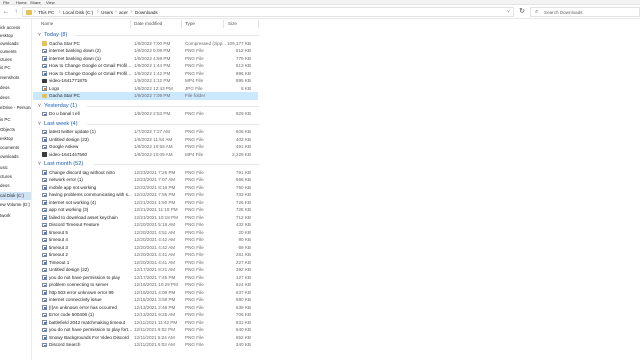 This screenshot has height=360, width=640. What do you see at coordinates (15, 148) in the screenshot?
I see `sidebar-item-documents-2: ocuments` at bounding box center [15, 148].